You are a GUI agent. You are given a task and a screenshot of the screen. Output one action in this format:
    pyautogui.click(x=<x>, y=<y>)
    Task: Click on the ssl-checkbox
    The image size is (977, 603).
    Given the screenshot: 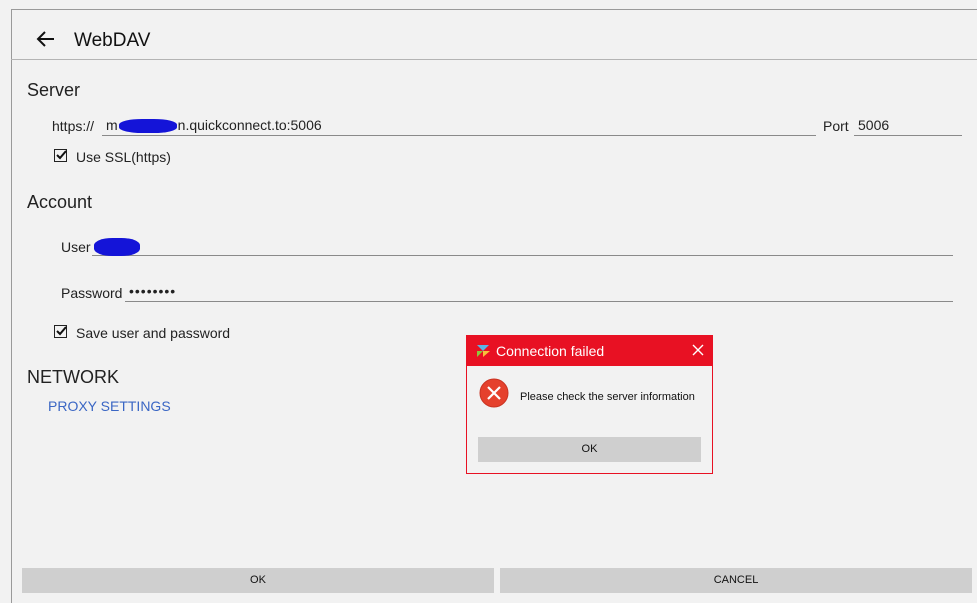 What is the action you would take?
    pyautogui.click(x=60, y=155)
    